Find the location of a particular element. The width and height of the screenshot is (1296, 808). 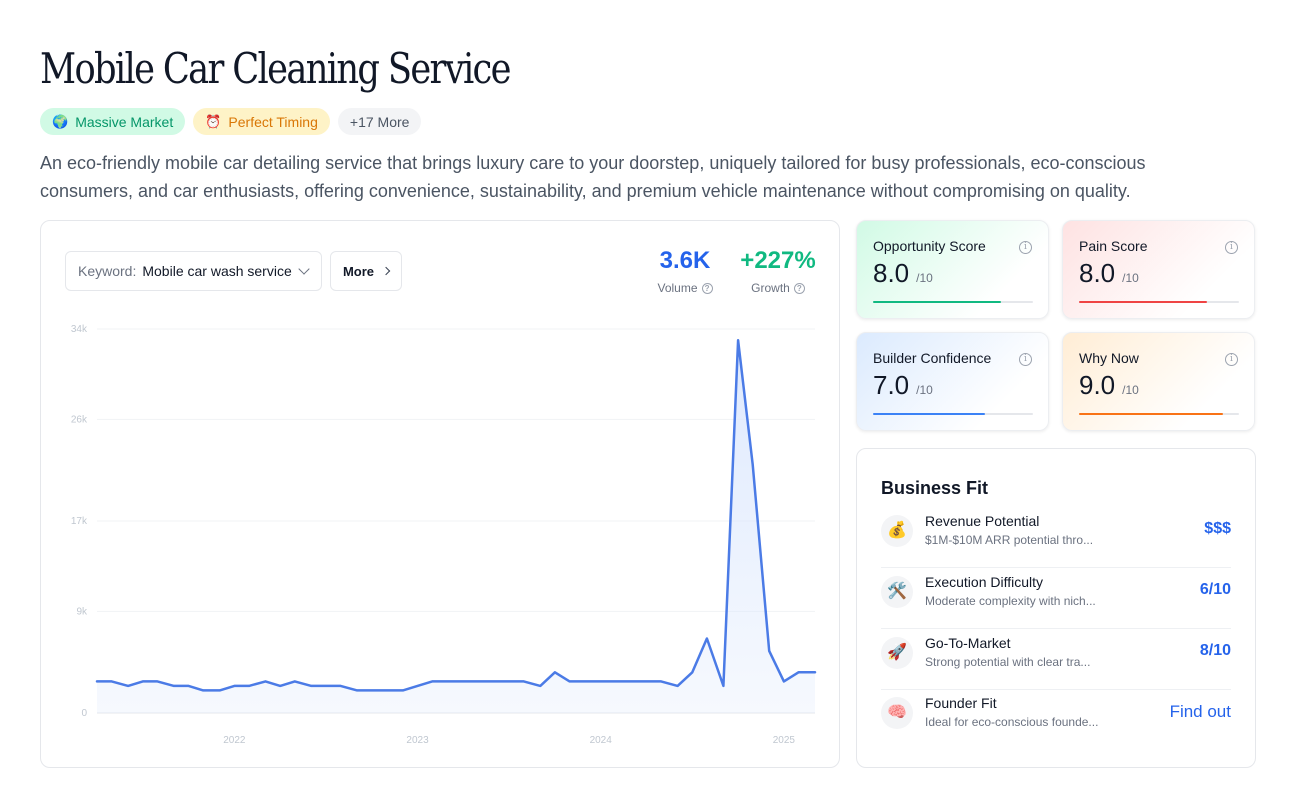

y-tick-label: 26k is located at coordinates (79, 419).